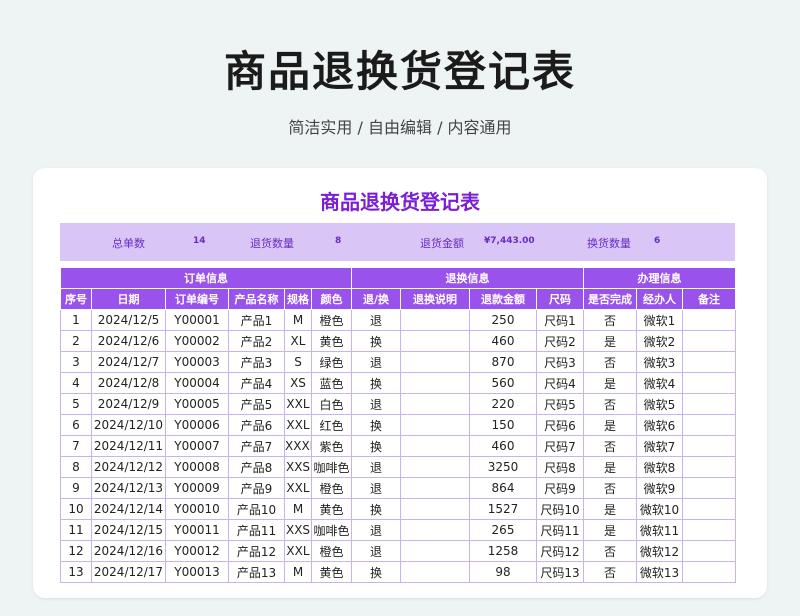  Describe the element at coordinates (298, 446) in the screenshot. I see `col-spec-cell: XXXL` at that location.